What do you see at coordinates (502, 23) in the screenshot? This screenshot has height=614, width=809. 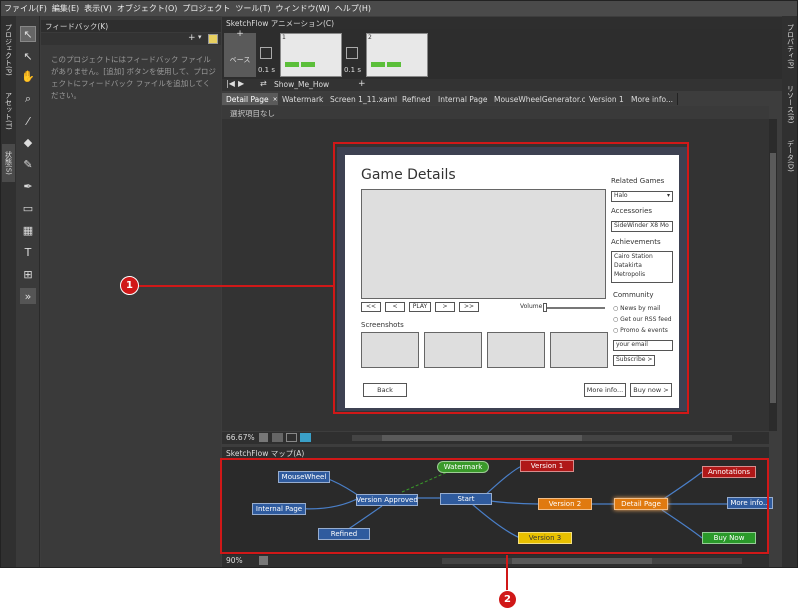 I see `animation-panel-header: SketchFlow アニメーション(C)` at bounding box center [502, 23].